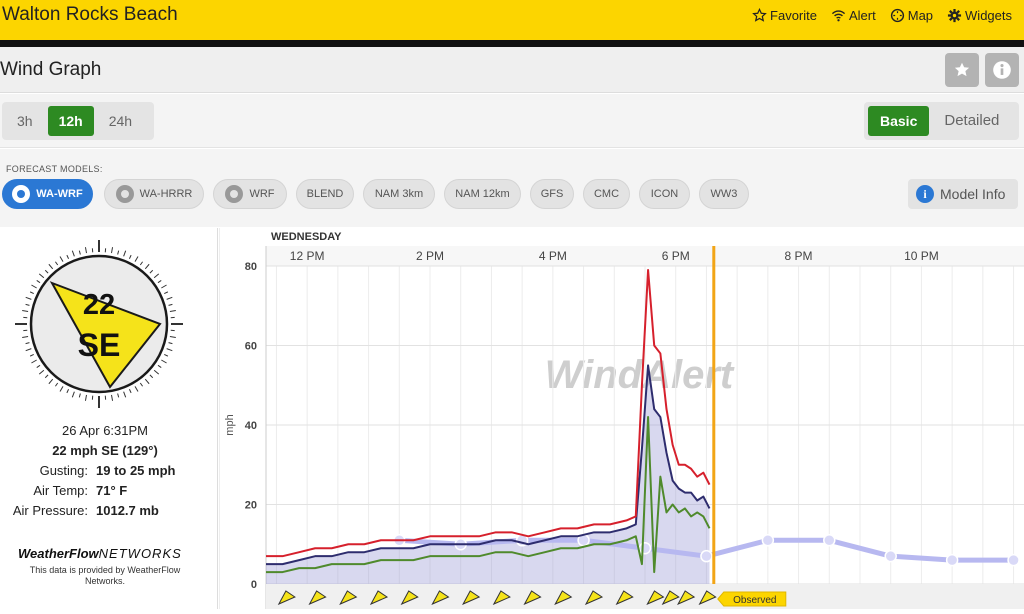 This screenshot has height=614, width=1024. I want to click on info-icon, so click(1002, 70).